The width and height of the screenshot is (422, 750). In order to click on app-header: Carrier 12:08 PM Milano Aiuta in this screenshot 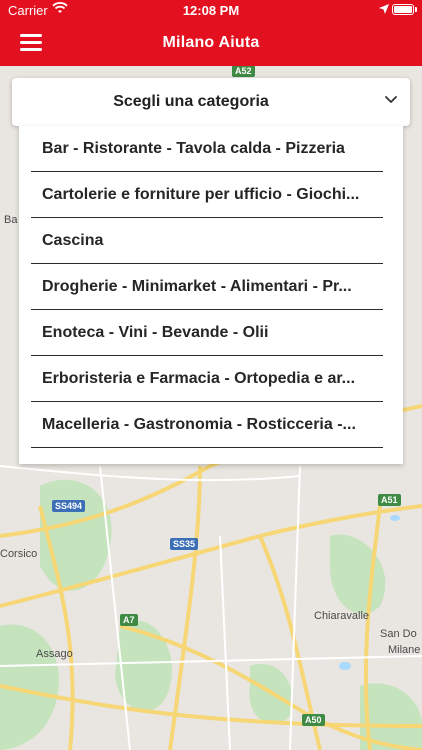, I will do `click(211, 33)`.